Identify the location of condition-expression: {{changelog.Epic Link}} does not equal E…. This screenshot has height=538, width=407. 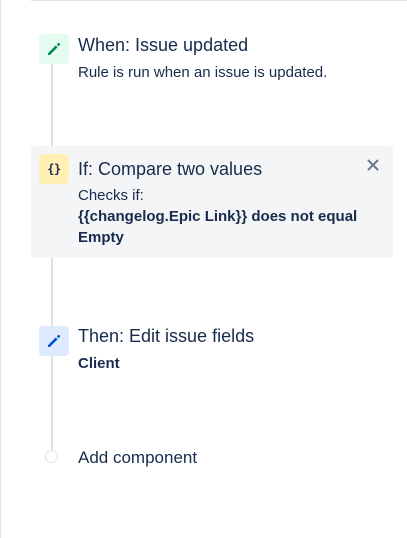
(218, 227).